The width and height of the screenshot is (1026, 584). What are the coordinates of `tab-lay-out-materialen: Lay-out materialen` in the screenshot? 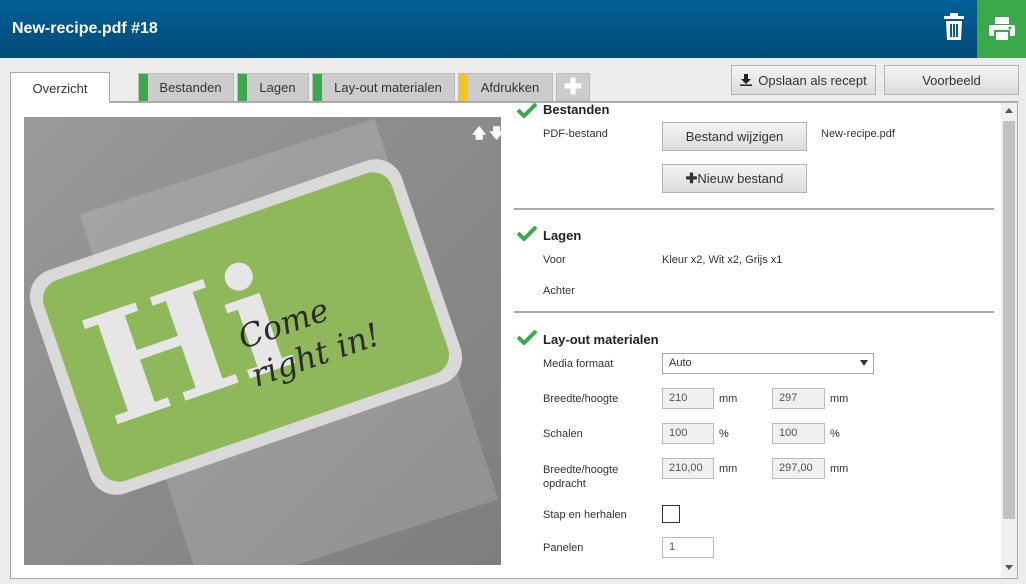 It's located at (383, 87).